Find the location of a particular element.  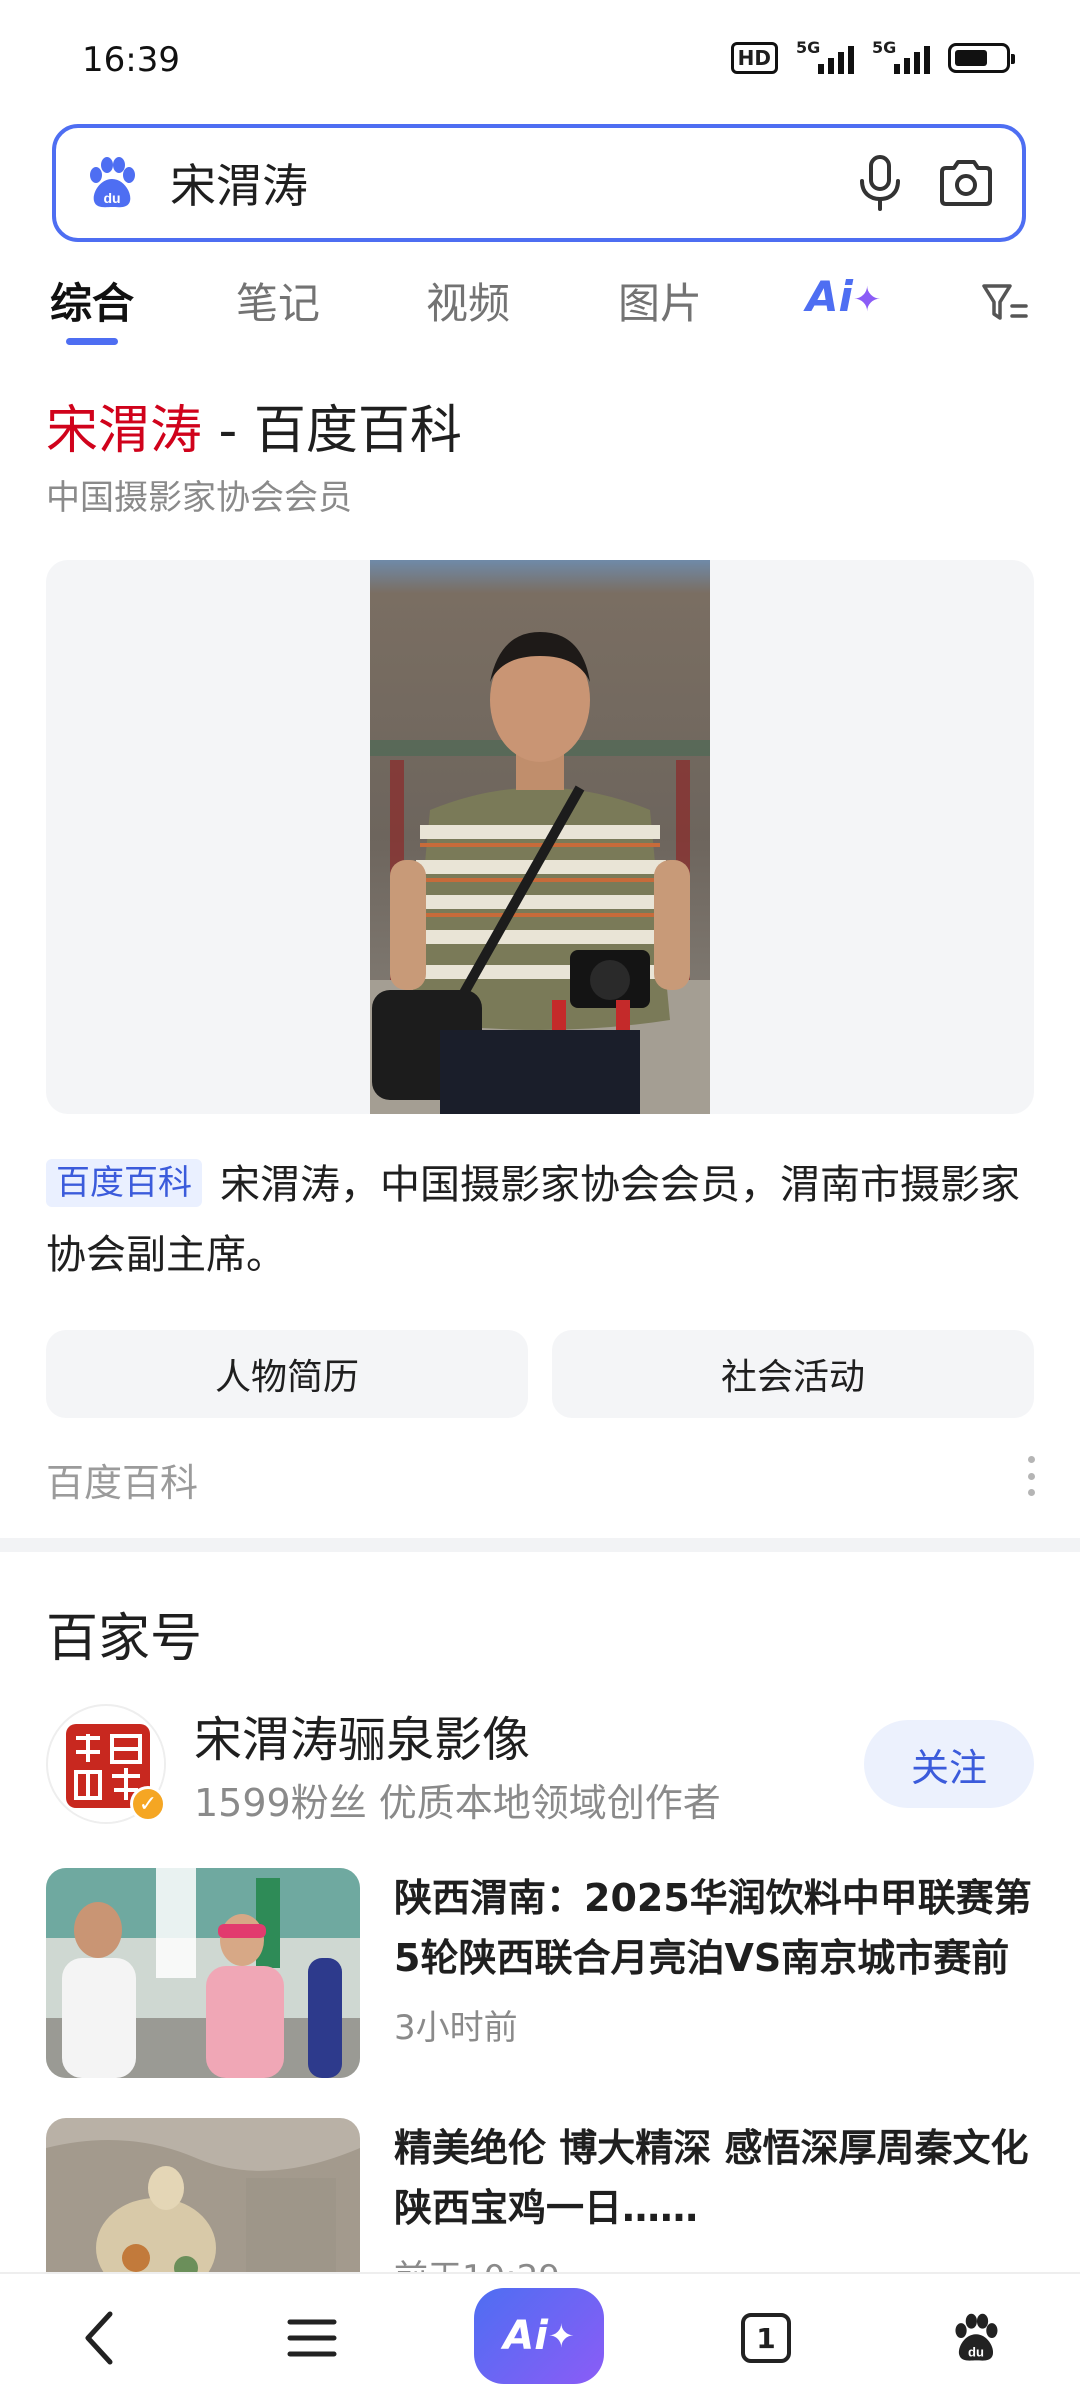

baijiahao-section-title: 百家号 is located at coordinates (124, 1639).